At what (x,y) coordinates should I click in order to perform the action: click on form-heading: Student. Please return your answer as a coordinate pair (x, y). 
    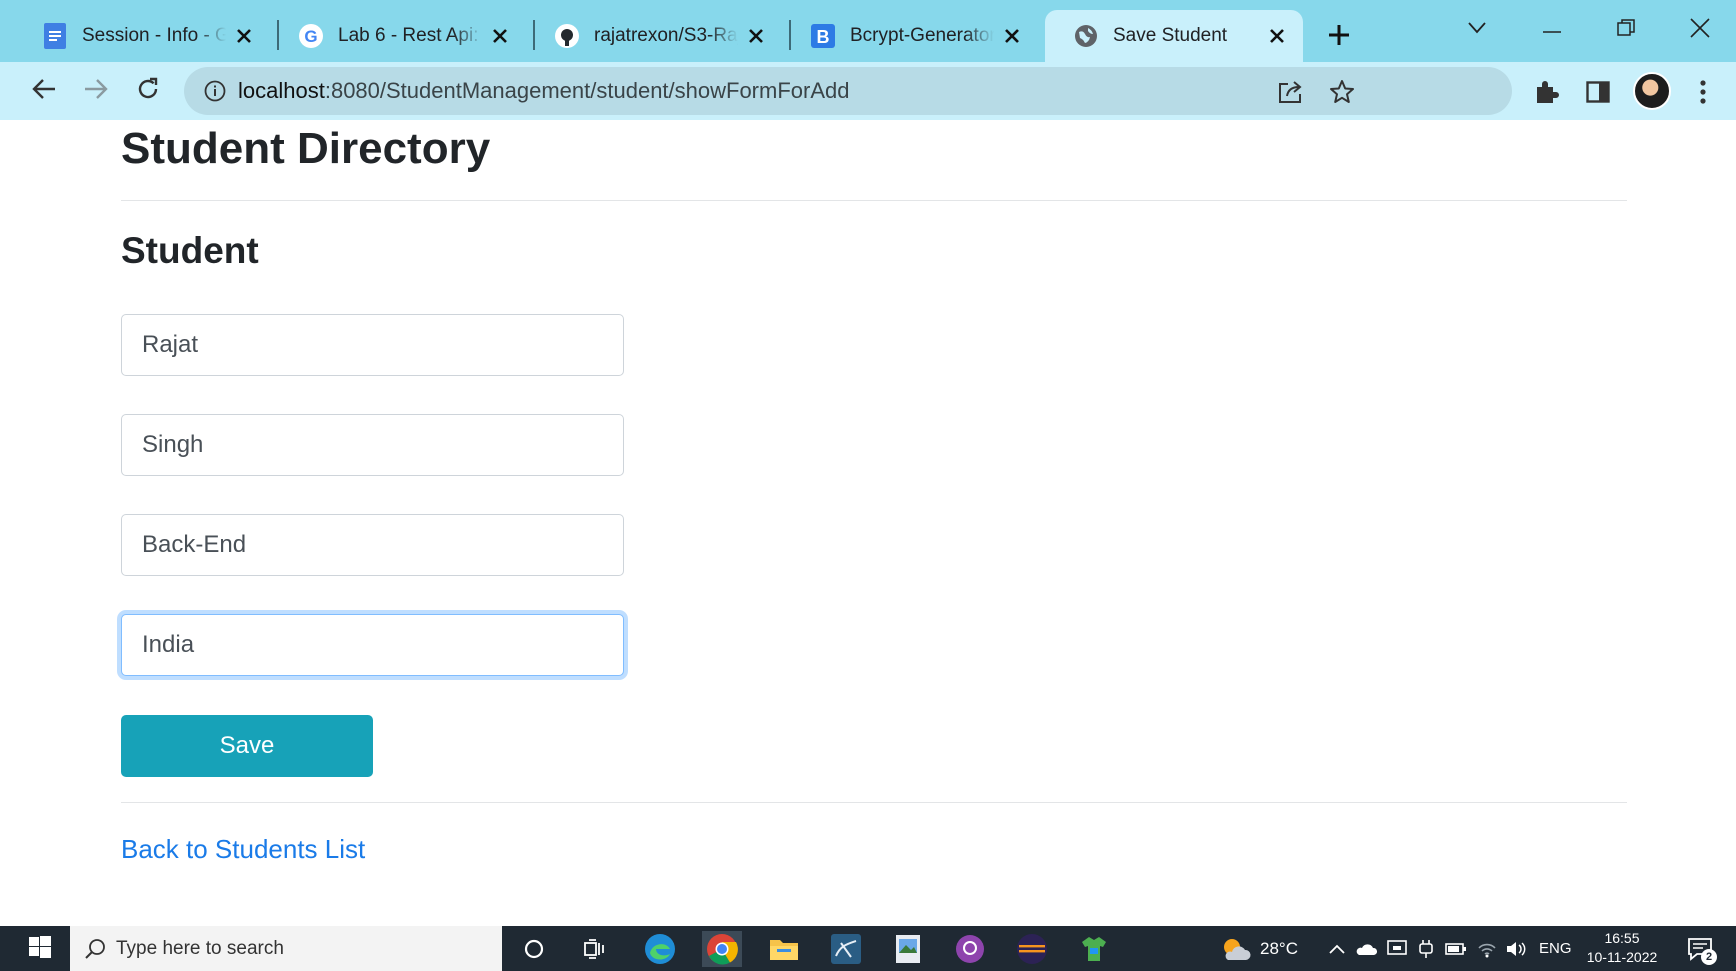
    Looking at the image, I should click on (190, 250).